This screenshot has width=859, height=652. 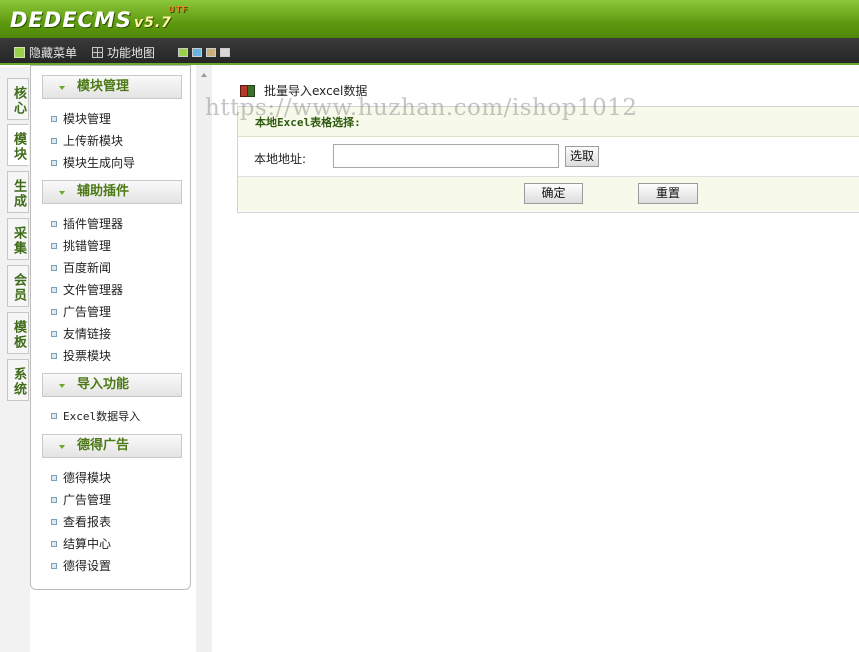 I want to click on tab-generate: 生成, so click(x=18, y=192).